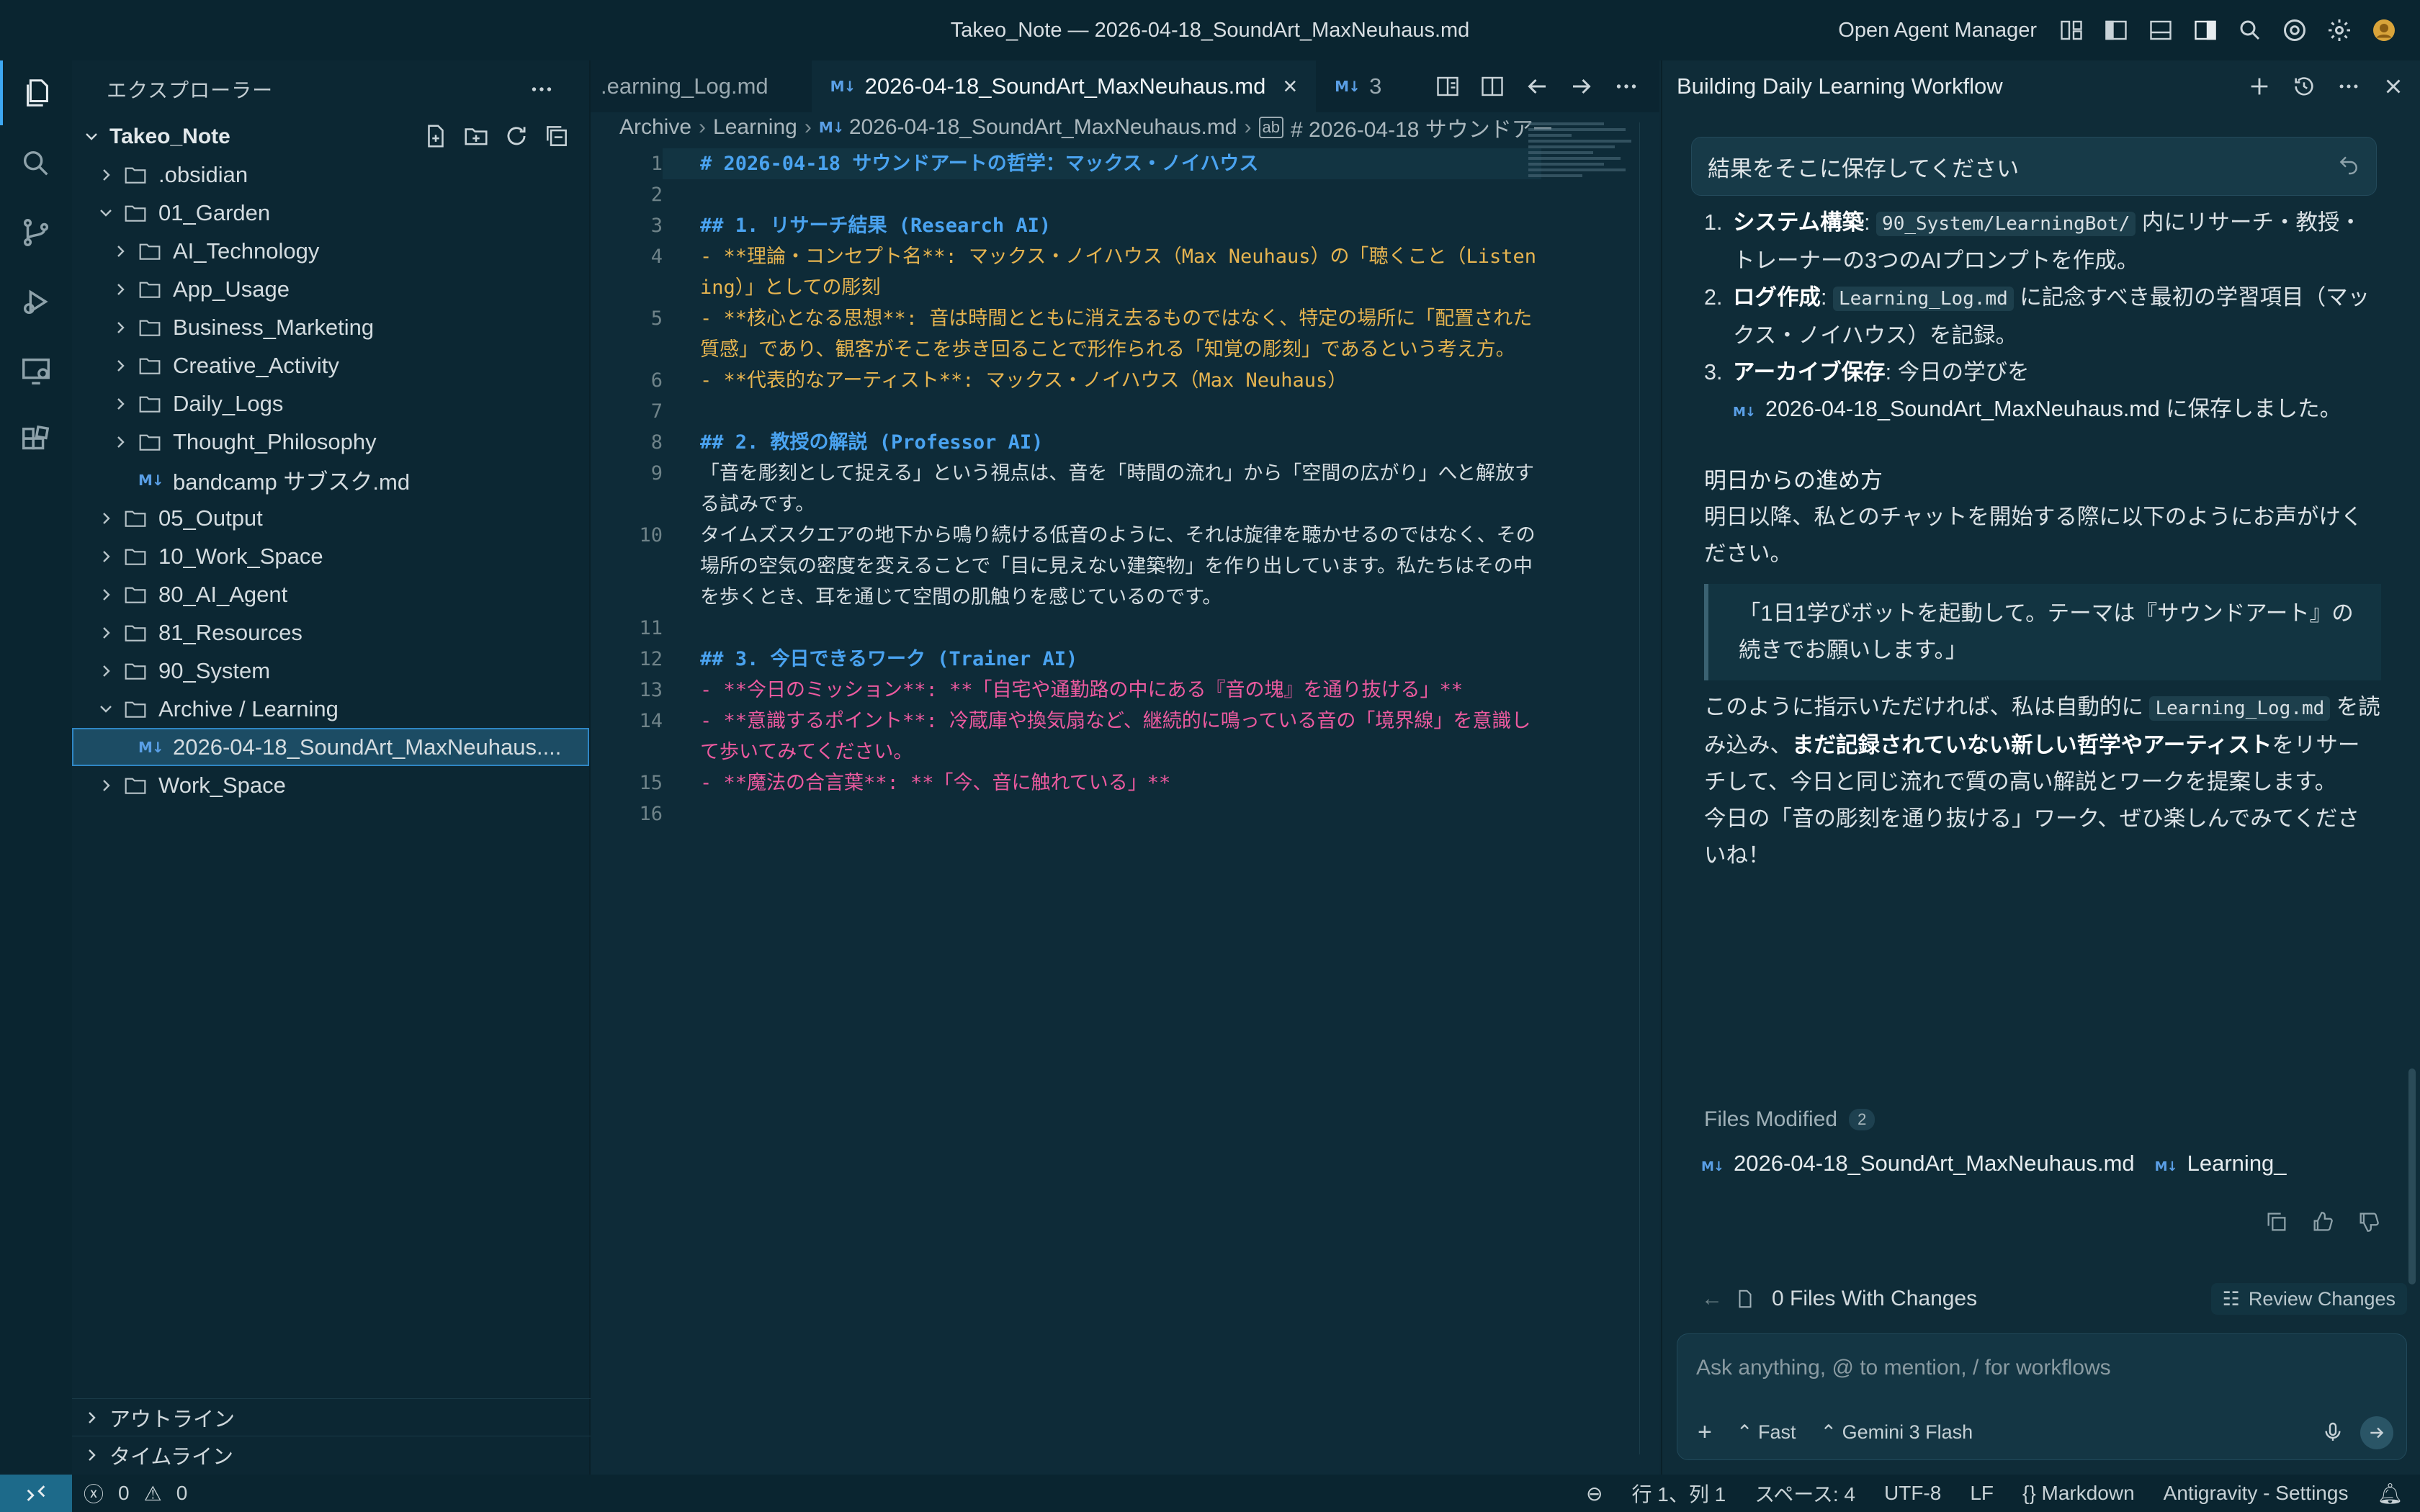 This screenshot has height=1512, width=2420. I want to click on encoding: UTF-8, so click(1913, 1493).